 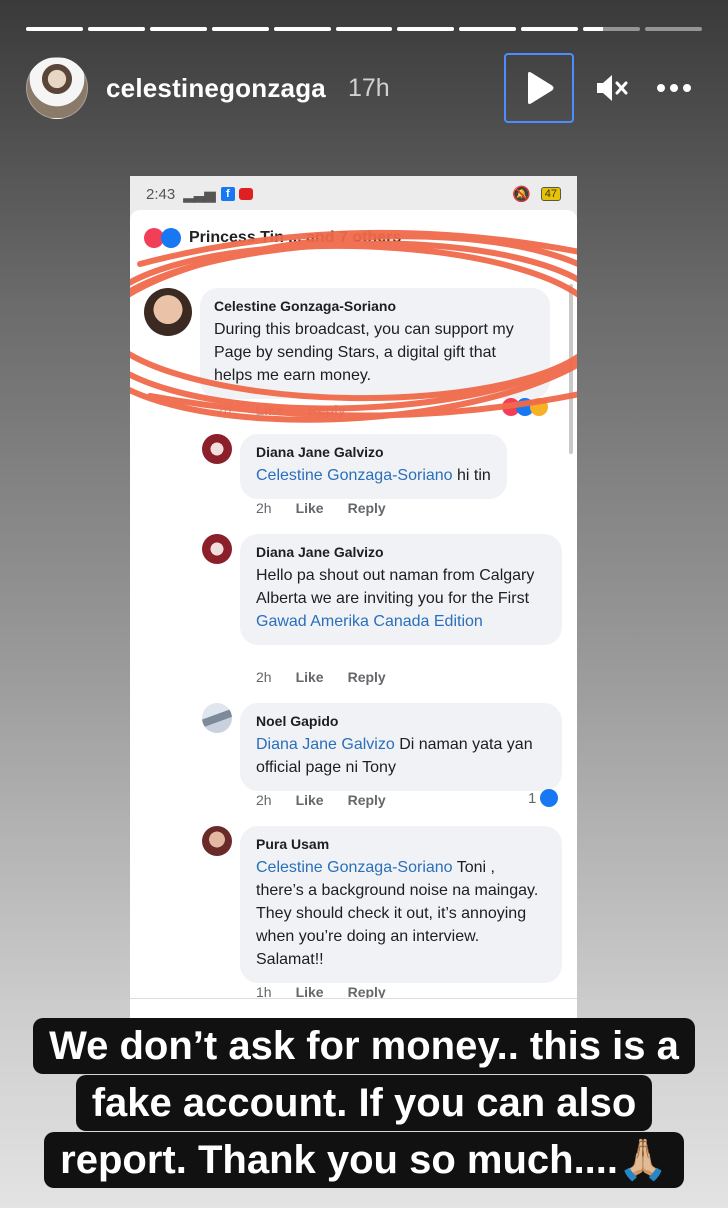 I want to click on mute-button, so click(x=612, y=88).